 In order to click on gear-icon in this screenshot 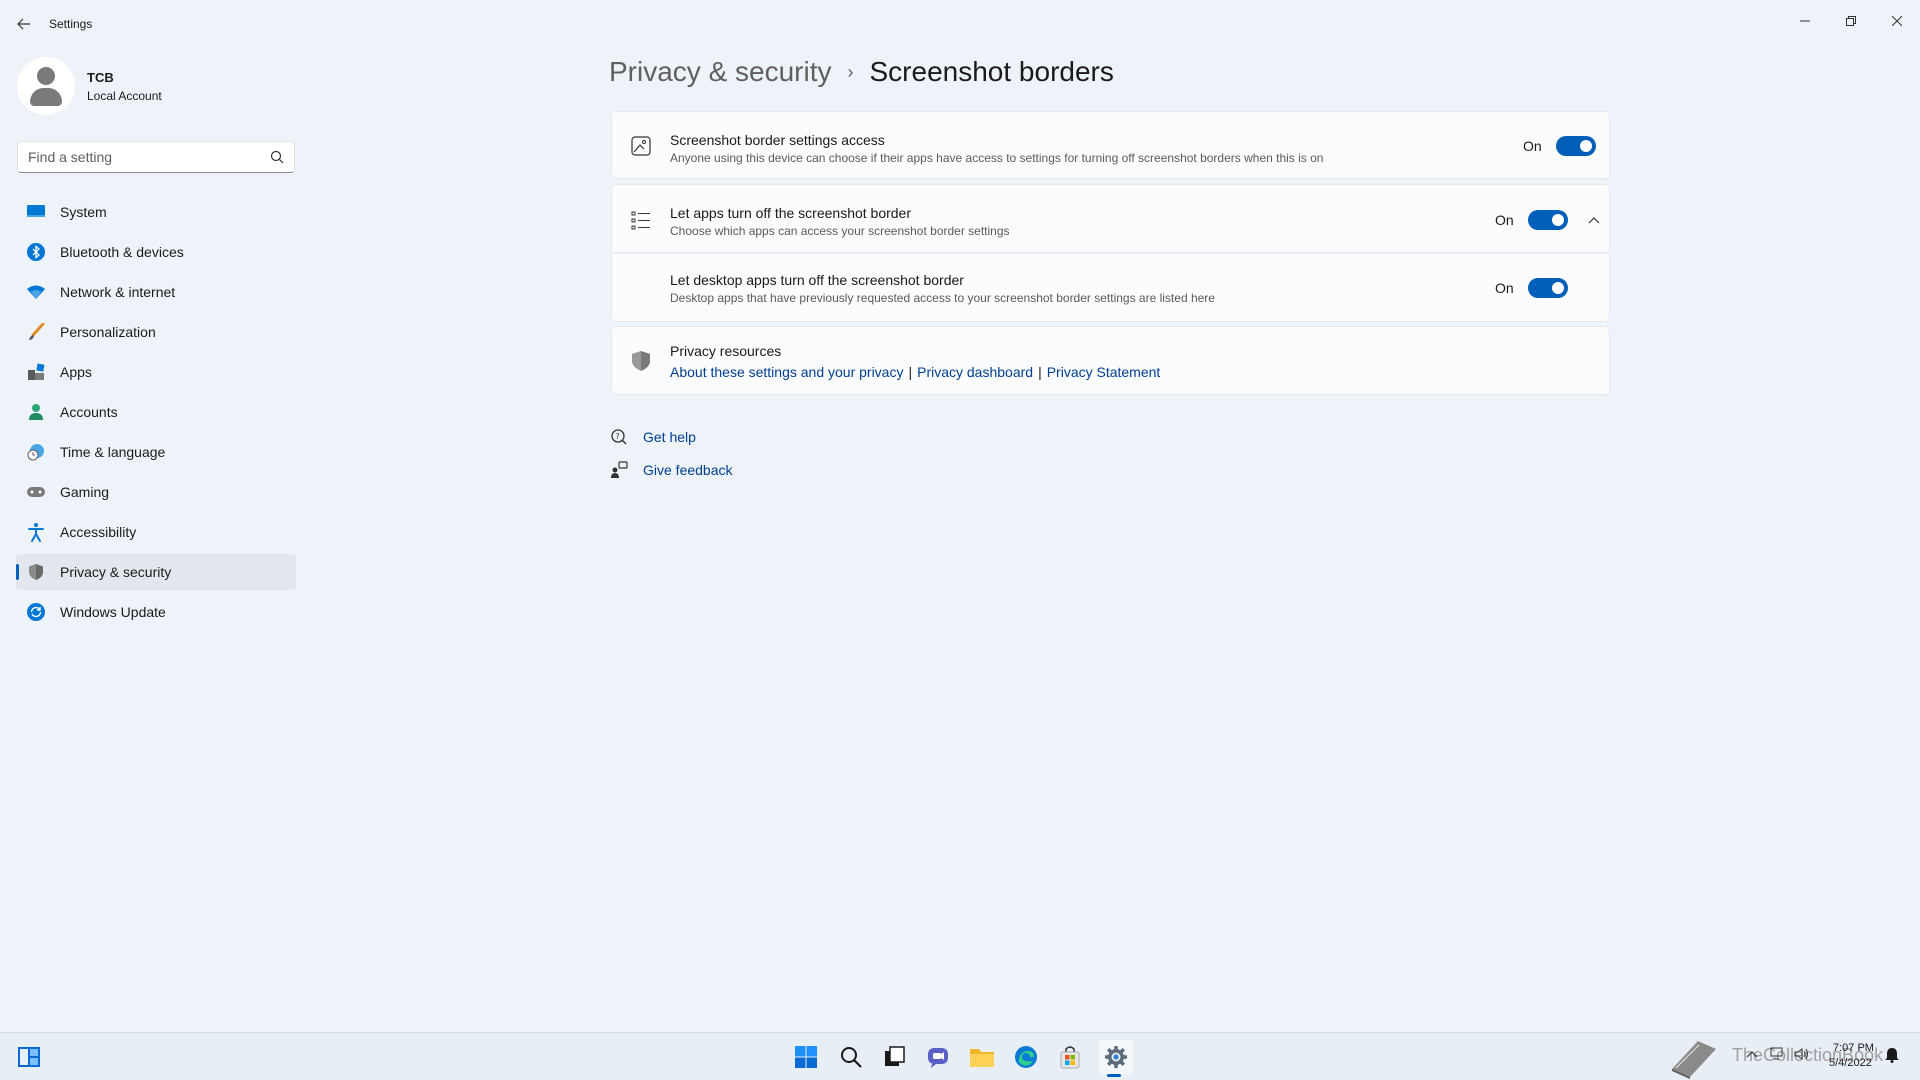, I will do `click(1116, 1057)`.